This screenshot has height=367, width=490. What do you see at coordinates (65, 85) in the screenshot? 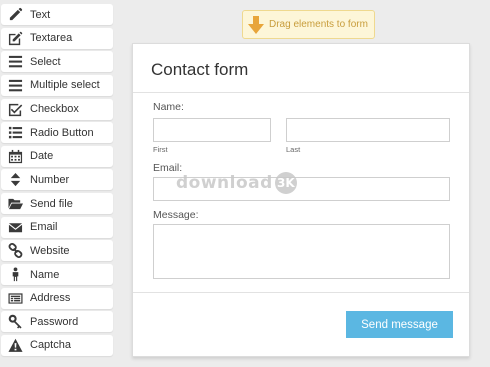
I see `palette-item-label: Multiple select` at bounding box center [65, 85].